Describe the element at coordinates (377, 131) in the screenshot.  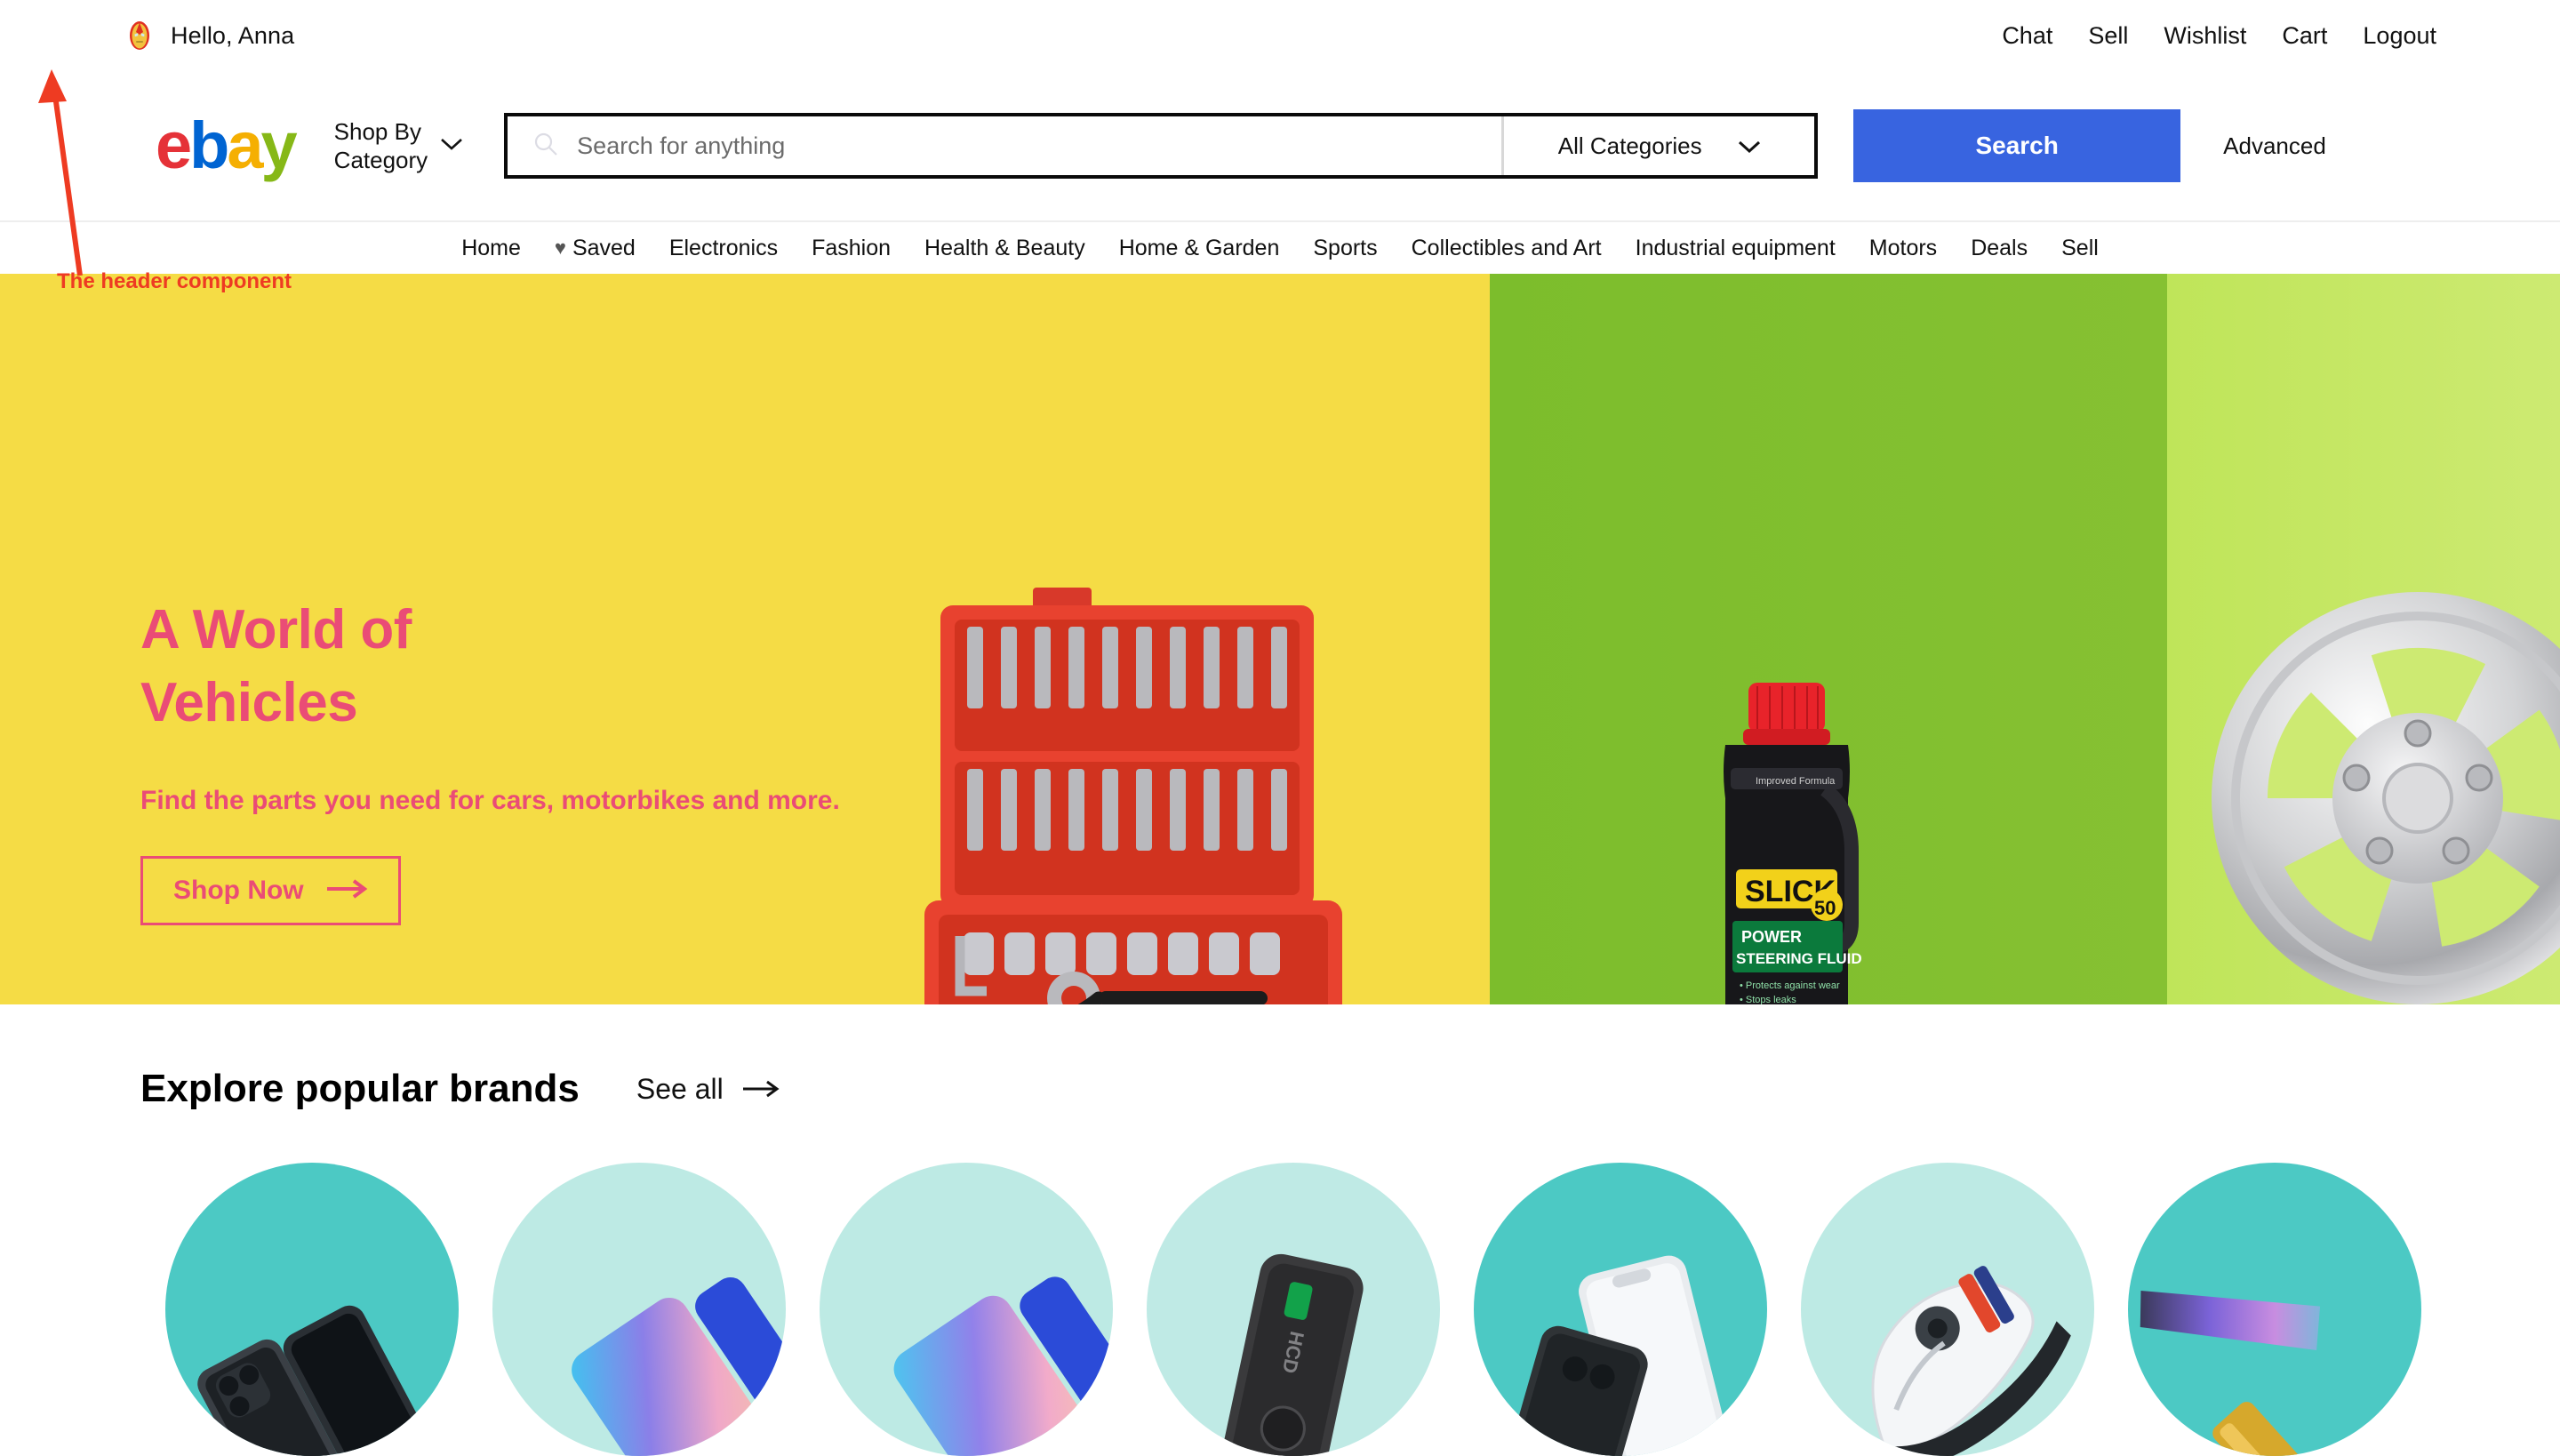
I see `shop-by-line1: Shop By` at that location.